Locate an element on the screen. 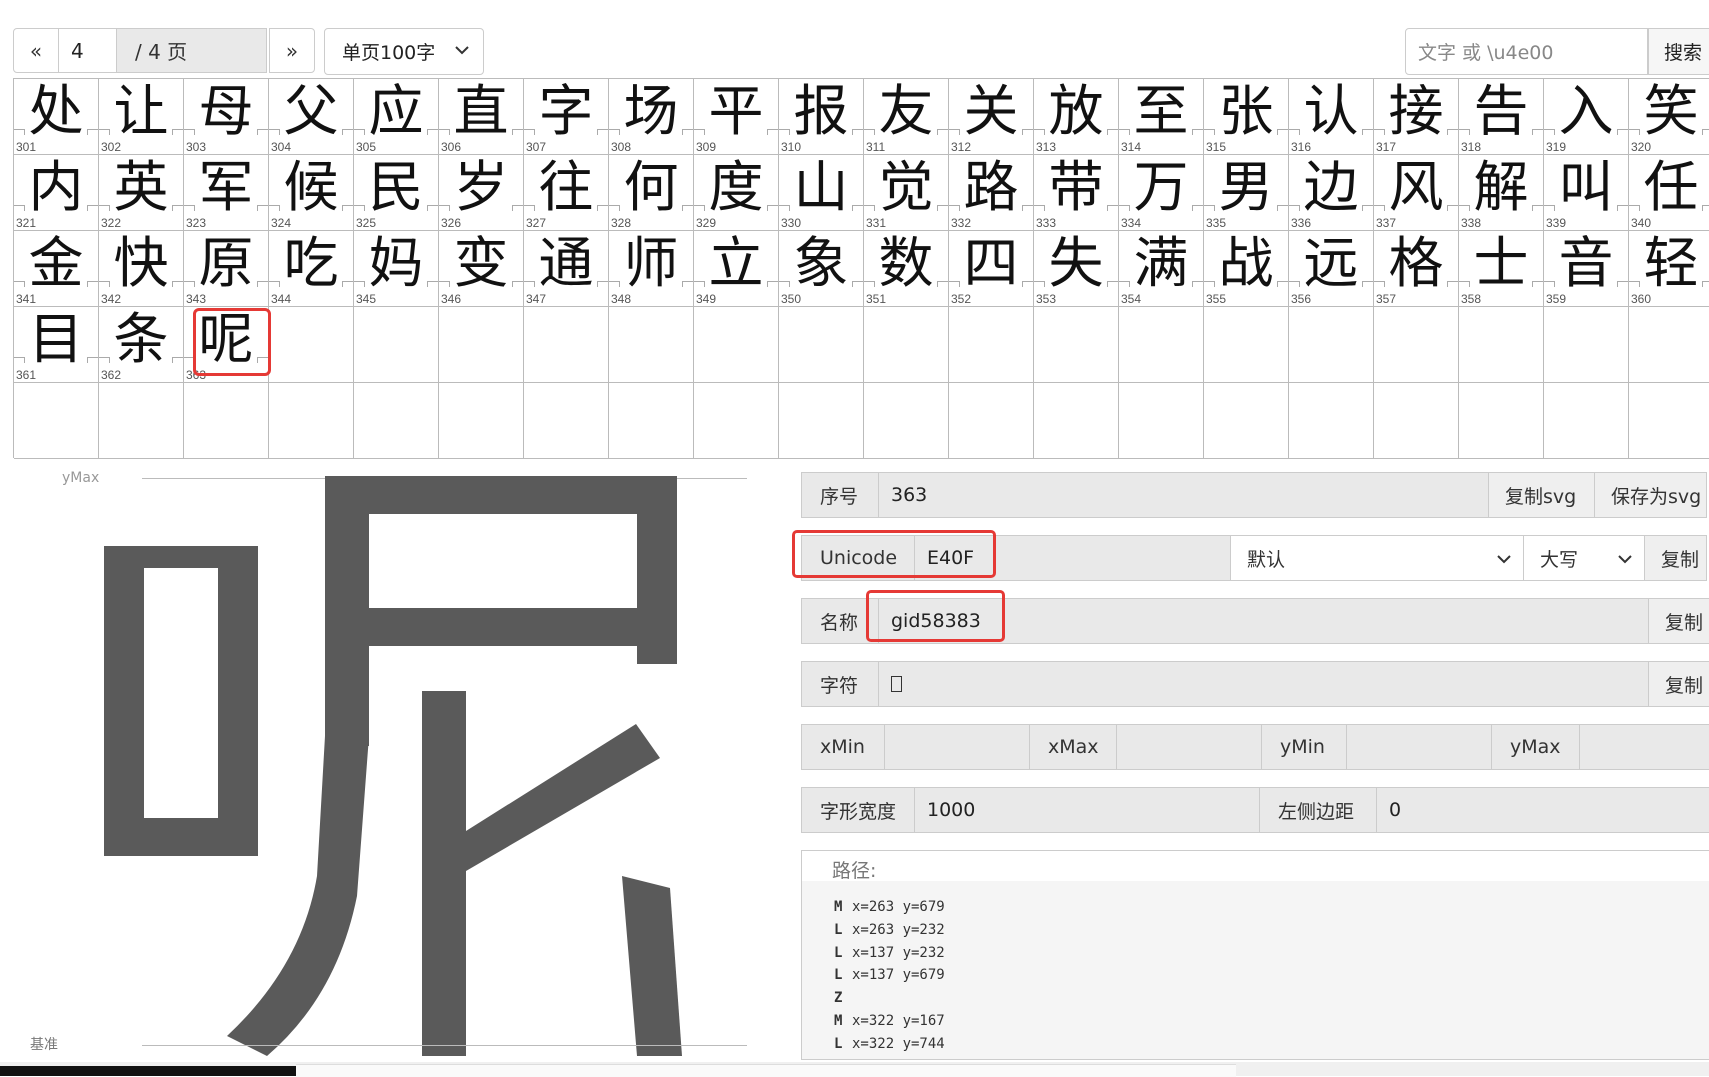 The height and width of the screenshot is (1077, 1709). glyph-cell: 立 349 is located at coordinates (736, 269).